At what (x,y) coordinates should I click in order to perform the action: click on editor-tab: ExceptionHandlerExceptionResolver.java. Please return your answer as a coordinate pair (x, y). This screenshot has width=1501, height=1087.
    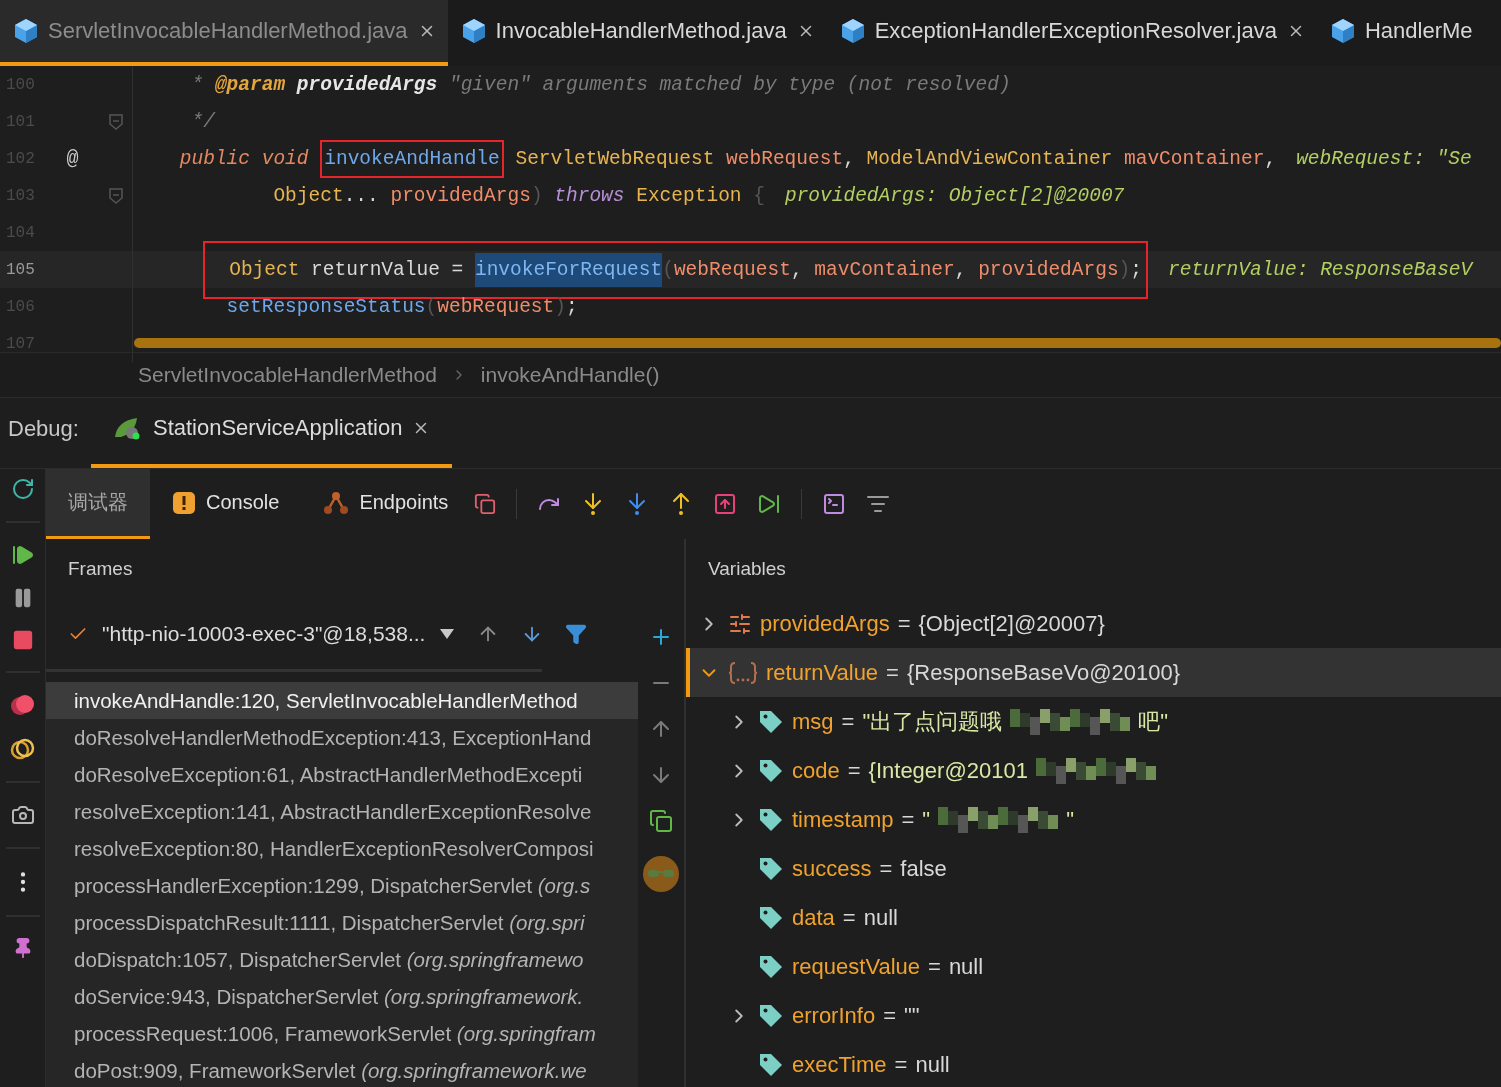
    Looking at the image, I should click on (1071, 33).